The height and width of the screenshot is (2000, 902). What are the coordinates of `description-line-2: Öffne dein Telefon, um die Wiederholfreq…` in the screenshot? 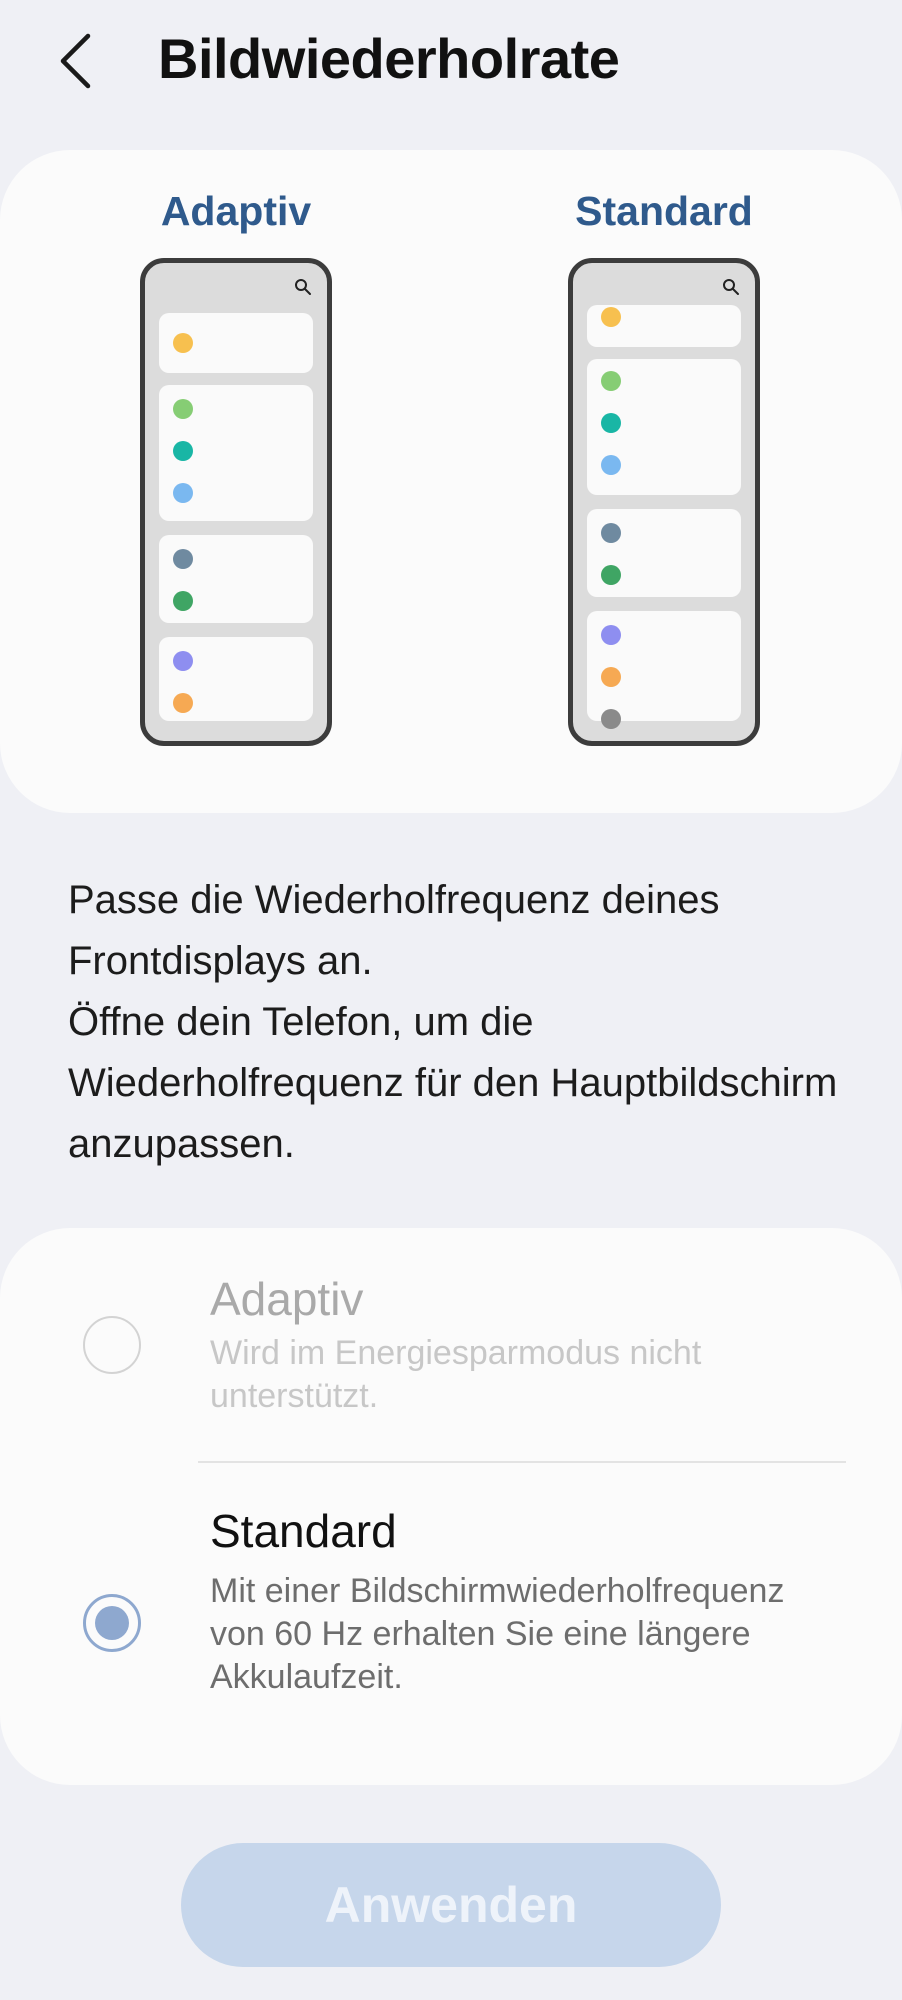 It's located at (453, 1083).